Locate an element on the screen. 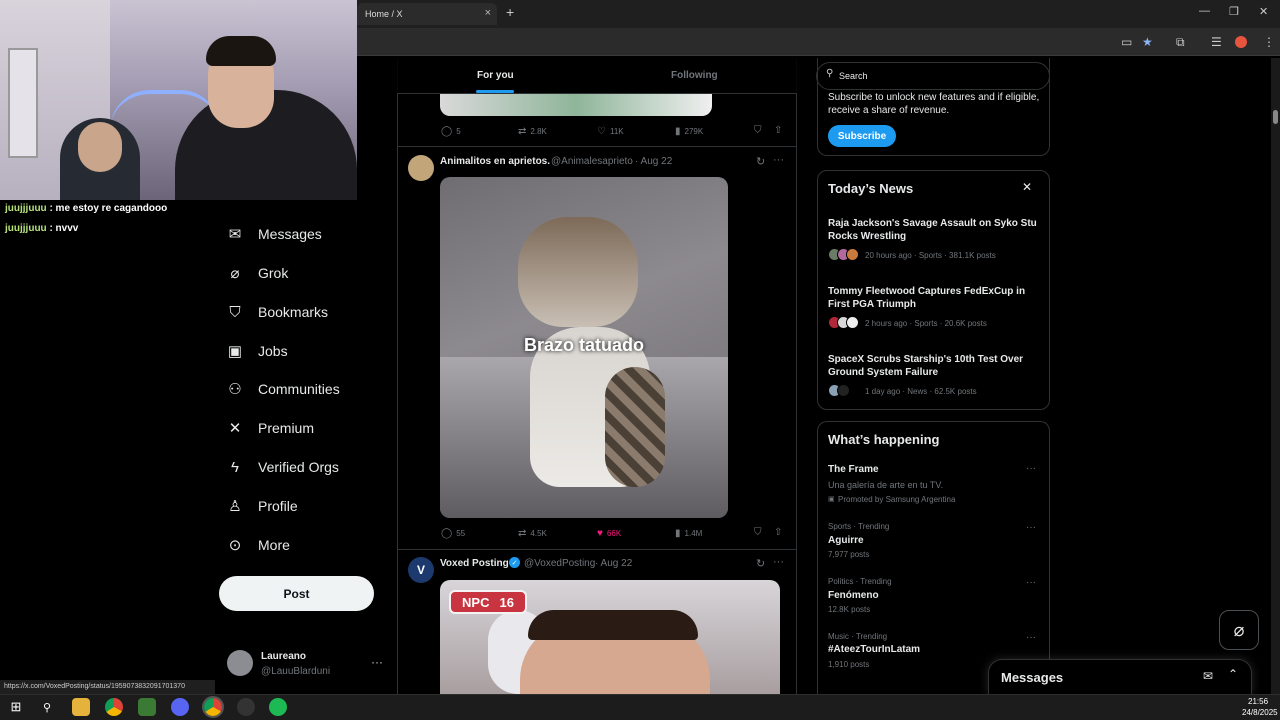  trend-context: Sports · Trending is located at coordinates (859, 526).